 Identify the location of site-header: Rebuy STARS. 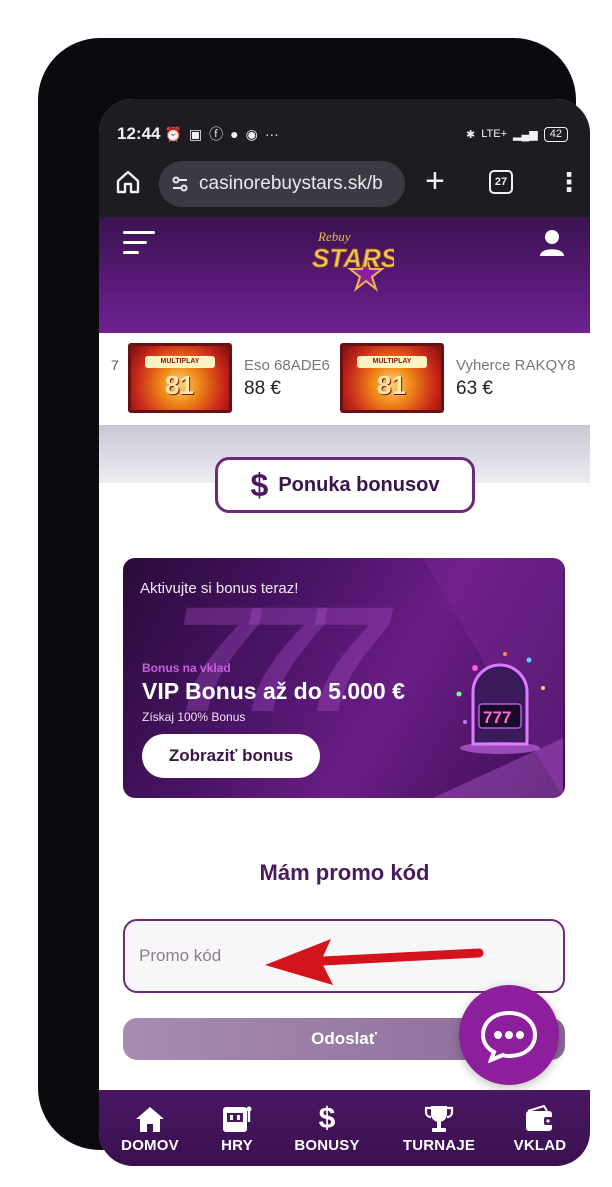
(344, 275).